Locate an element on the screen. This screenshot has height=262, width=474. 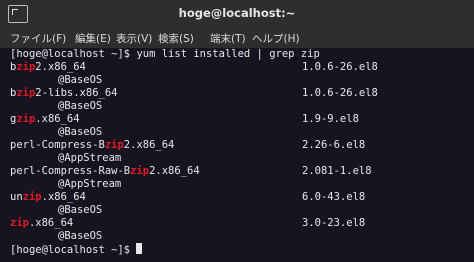
text-cursor is located at coordinates (139, 248).